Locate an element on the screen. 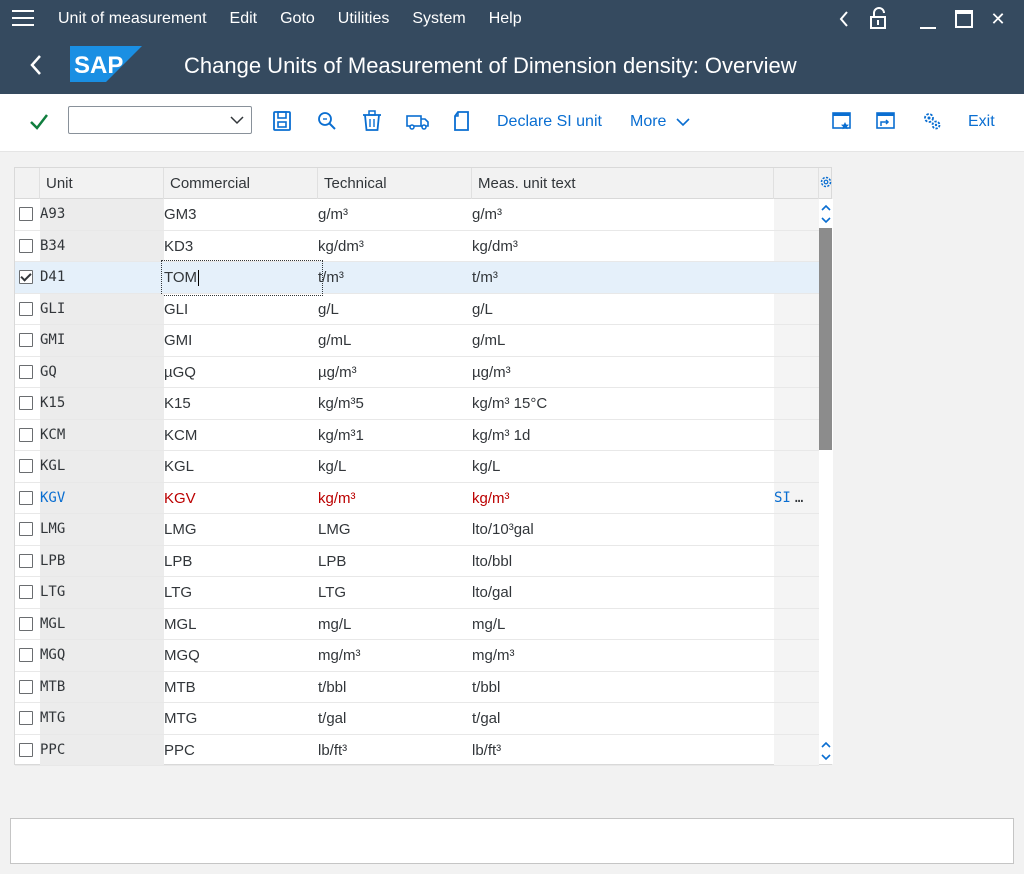 The image size is (1024, 874). close-button: ✕ is located at coordinates (998, 19).